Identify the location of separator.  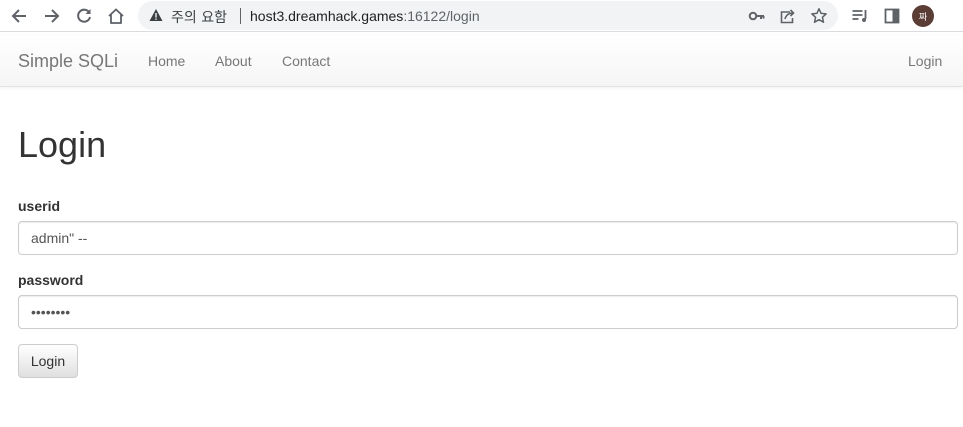
(240, 16).